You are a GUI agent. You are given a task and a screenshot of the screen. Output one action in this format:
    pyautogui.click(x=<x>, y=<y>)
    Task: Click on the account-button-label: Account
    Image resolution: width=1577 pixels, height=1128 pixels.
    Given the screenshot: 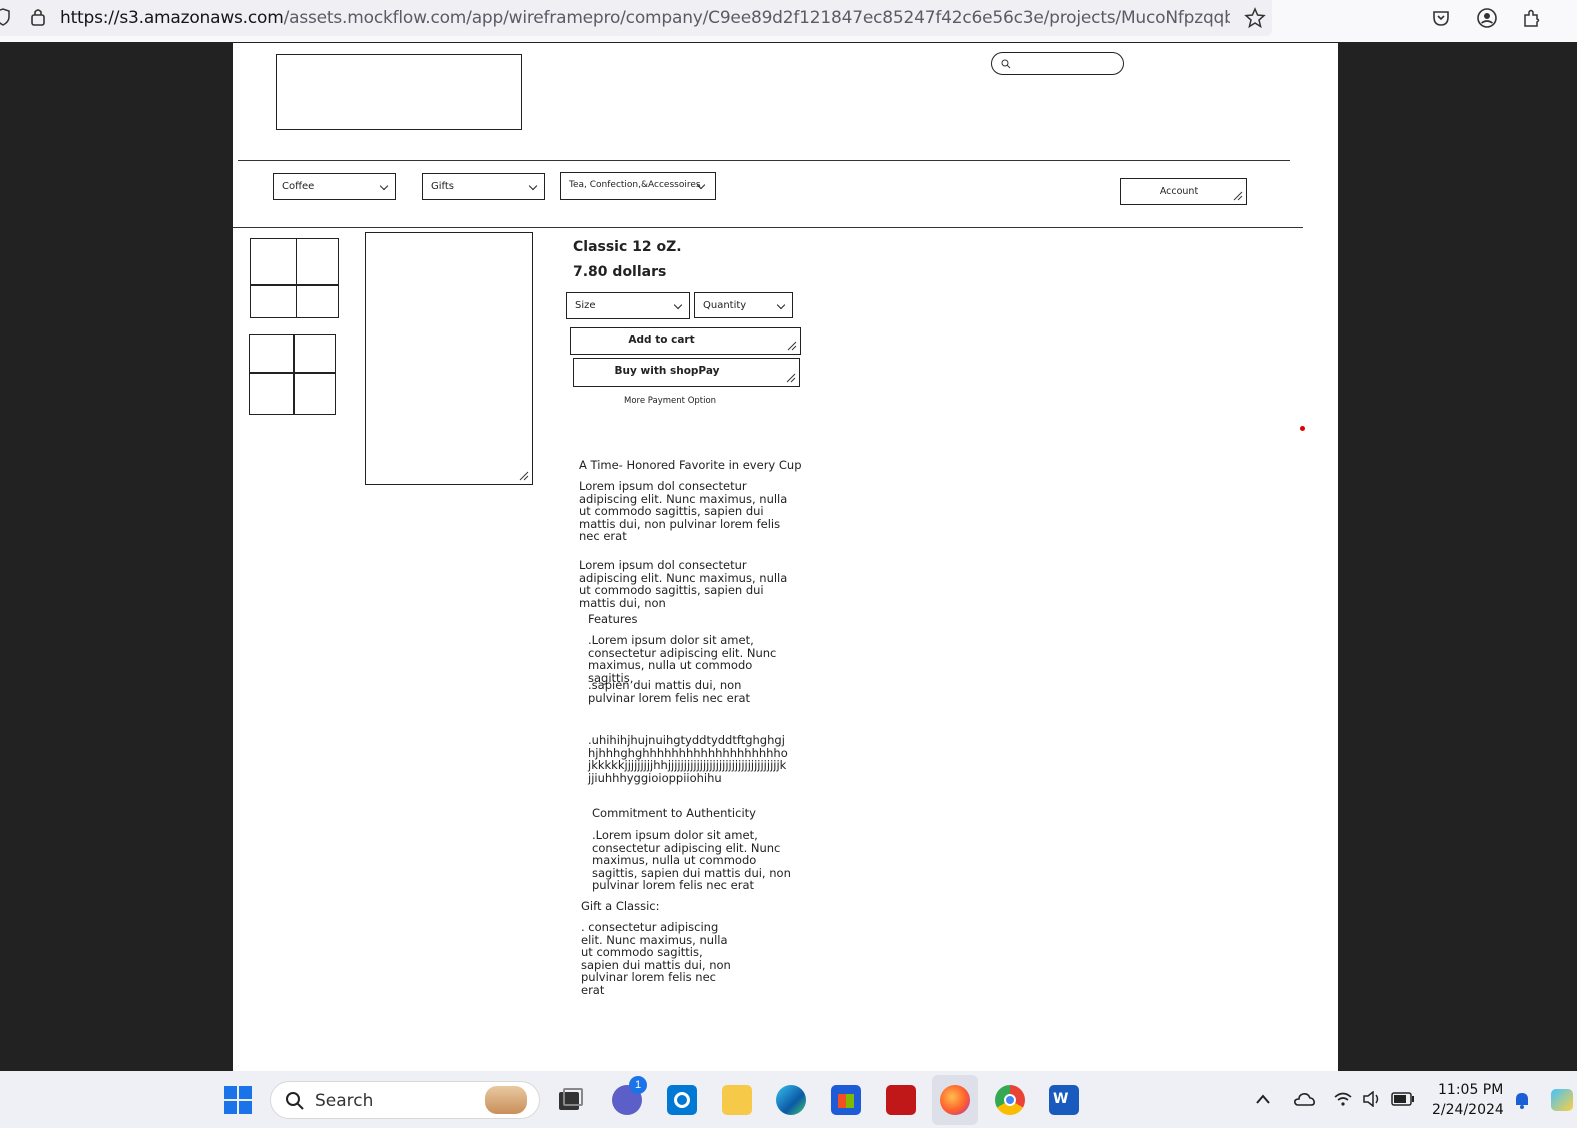 What is the action you would take?
    pyautogui.click(x=1179, y=191)
    